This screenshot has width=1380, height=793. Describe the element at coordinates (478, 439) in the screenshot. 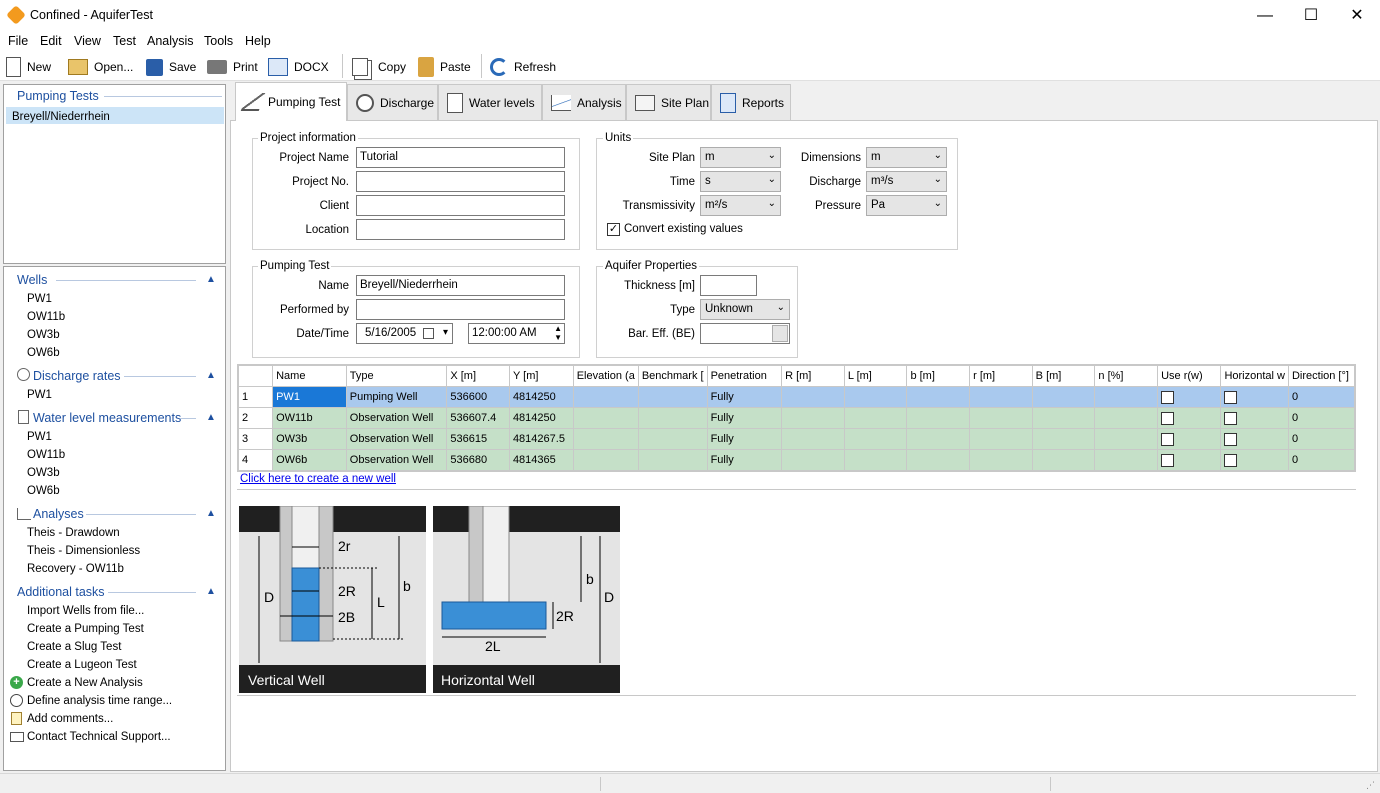

I see `cell-x: 536615` at that location.